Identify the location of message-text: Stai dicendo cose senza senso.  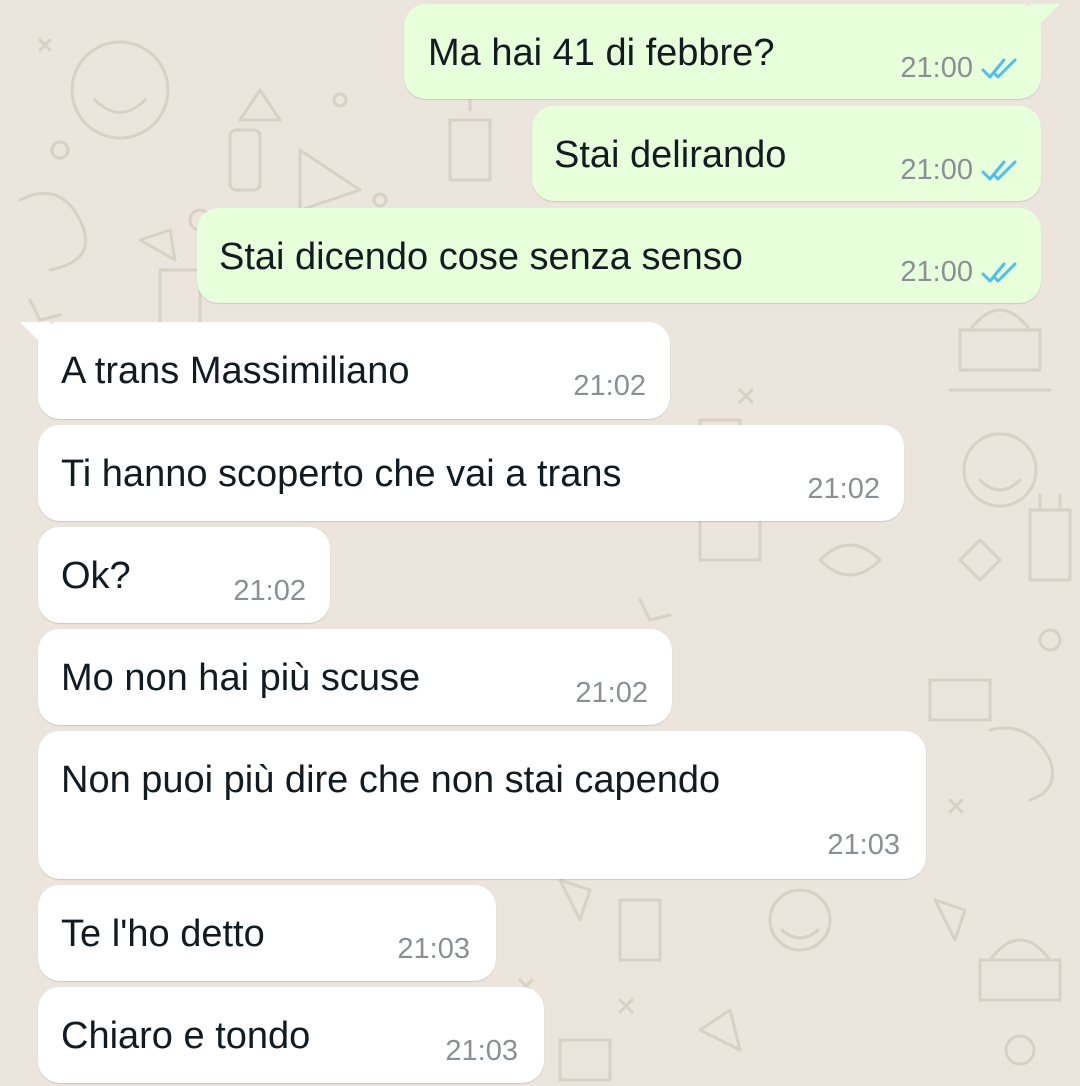
(481, 257).